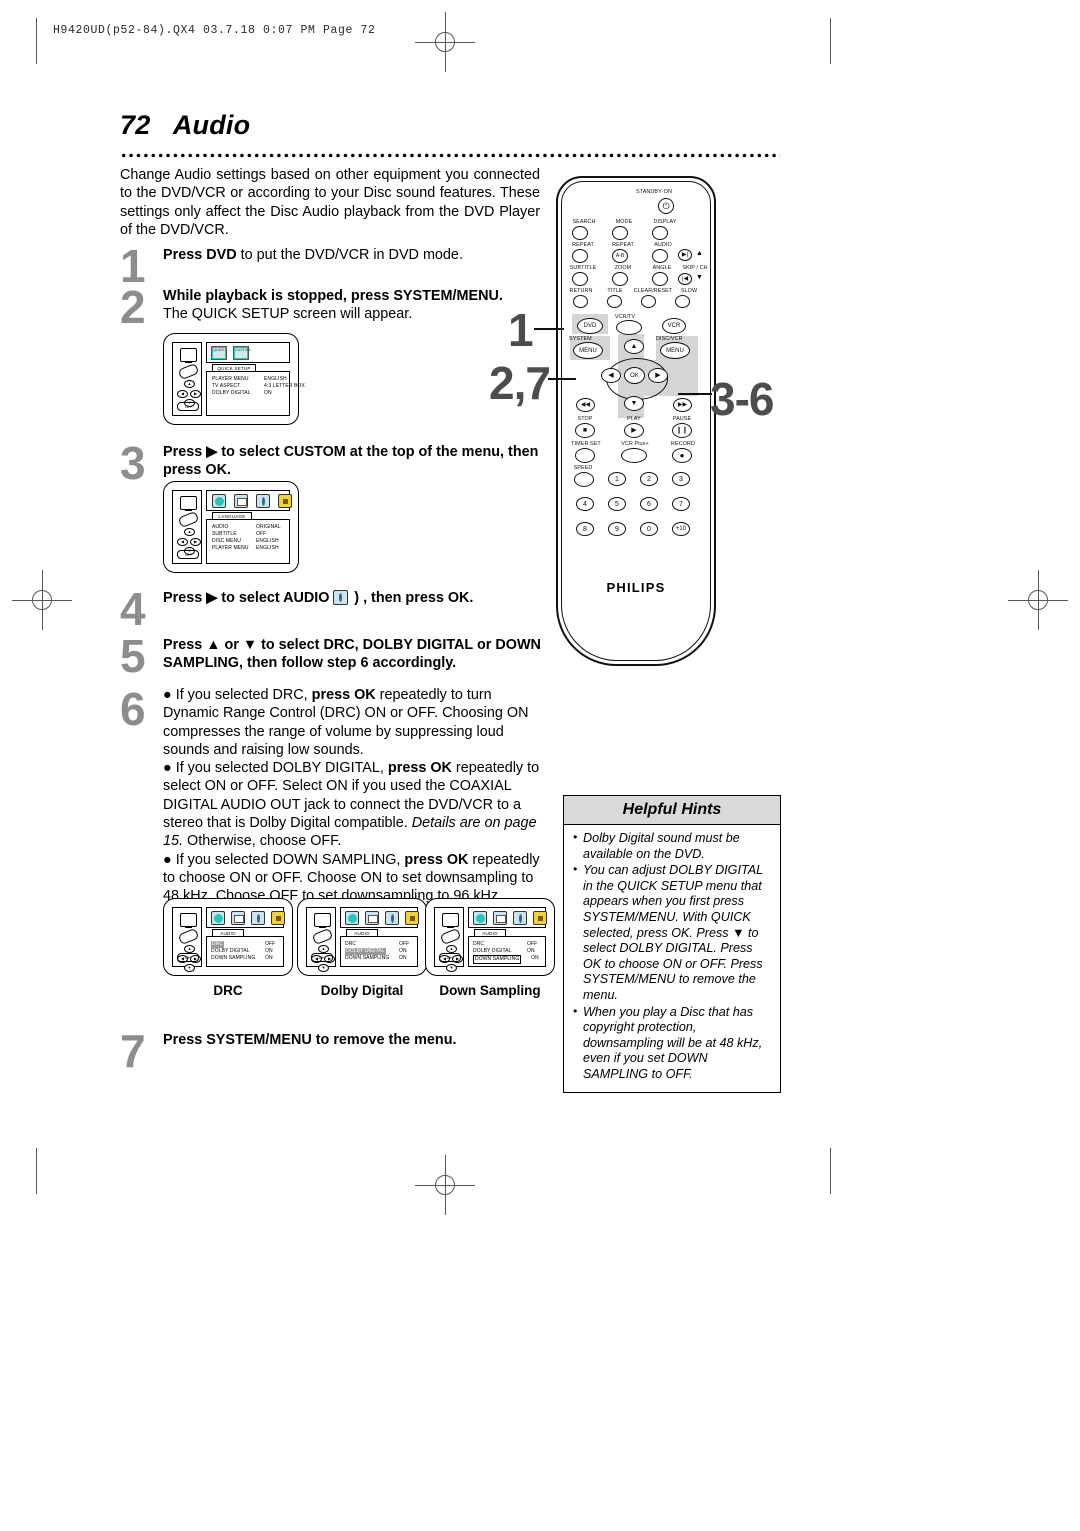 Image resolution: width=1080 pixels, height=1531 pixels. What do you see at coordinates (681, 479) in the screenshot?
I see `num-3-button: 3` at bounding box center [681, 479].